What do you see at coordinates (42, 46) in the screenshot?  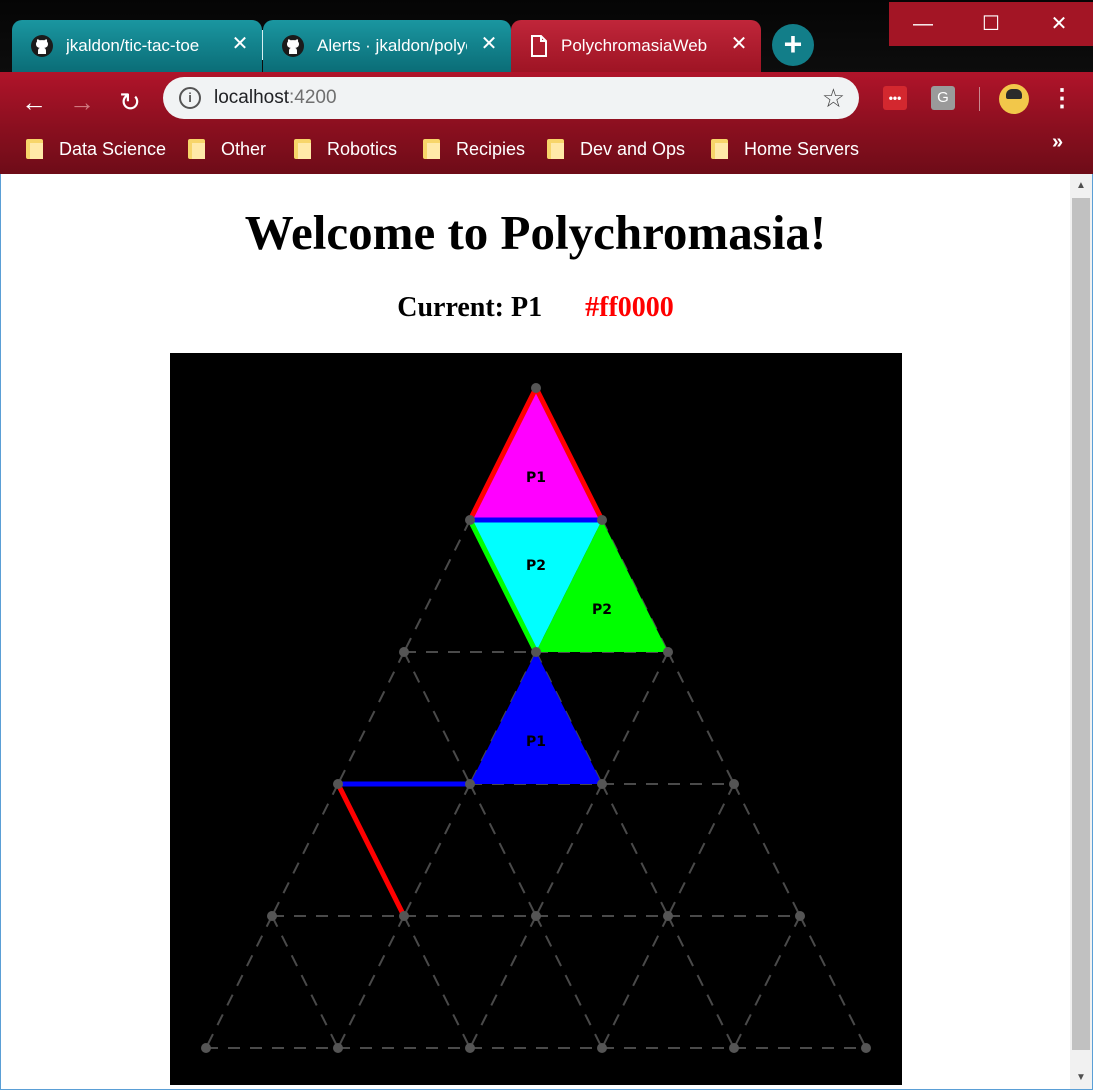 I see `github-icon` at bounding box center [42, 46].